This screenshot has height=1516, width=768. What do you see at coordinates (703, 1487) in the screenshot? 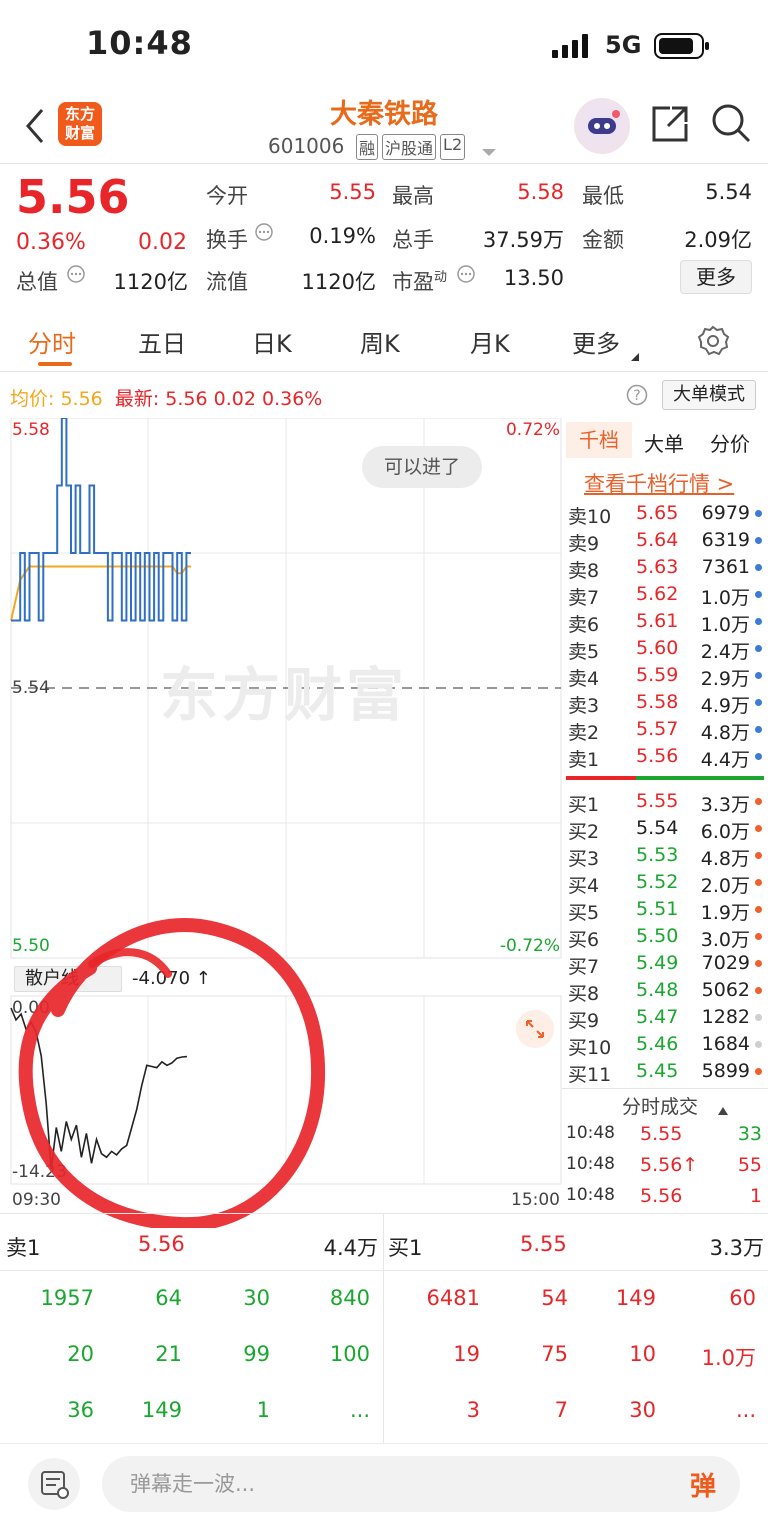
I see `danmu-button-label: 弹` at bounding box center [703, 1487].